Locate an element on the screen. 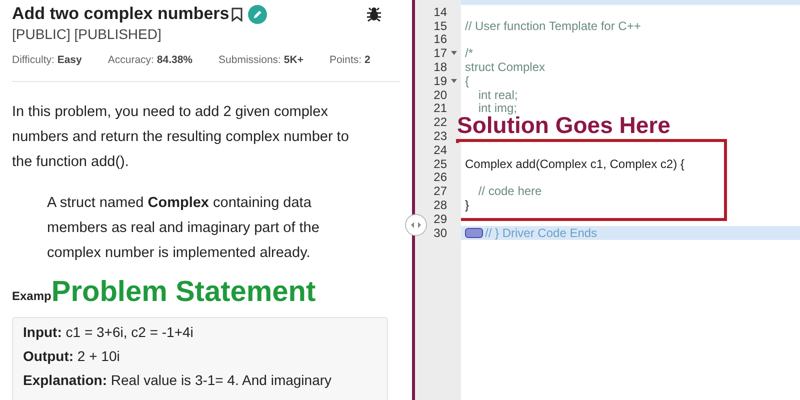 Image resolution: width=800 pixels, height=400 pixels. line-number: 27 is located at coordinates (440, 191).